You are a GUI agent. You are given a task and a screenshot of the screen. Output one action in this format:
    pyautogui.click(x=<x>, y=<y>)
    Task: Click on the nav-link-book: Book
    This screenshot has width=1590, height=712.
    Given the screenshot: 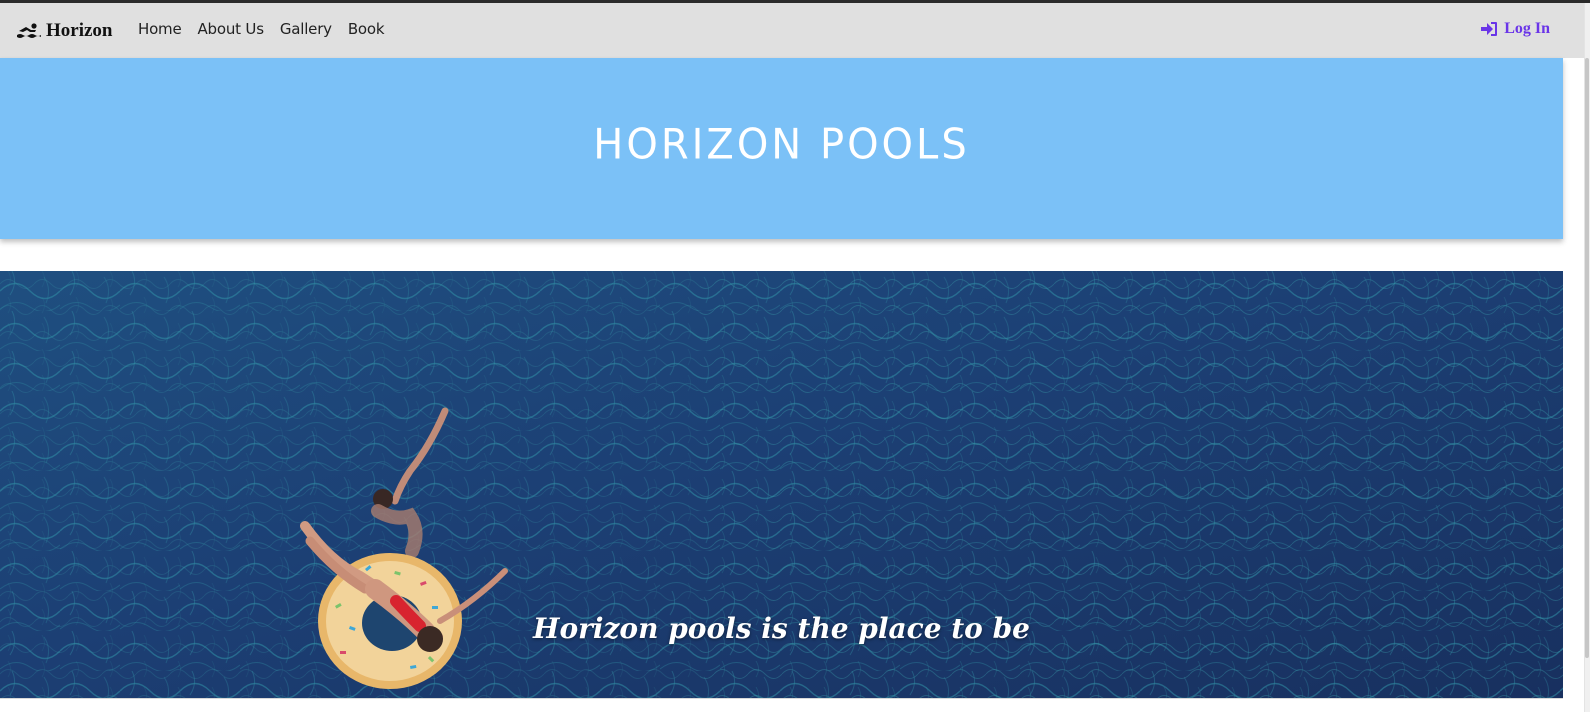 What is the action you would take?
    pyautogui.click(x=366, y=29)
    